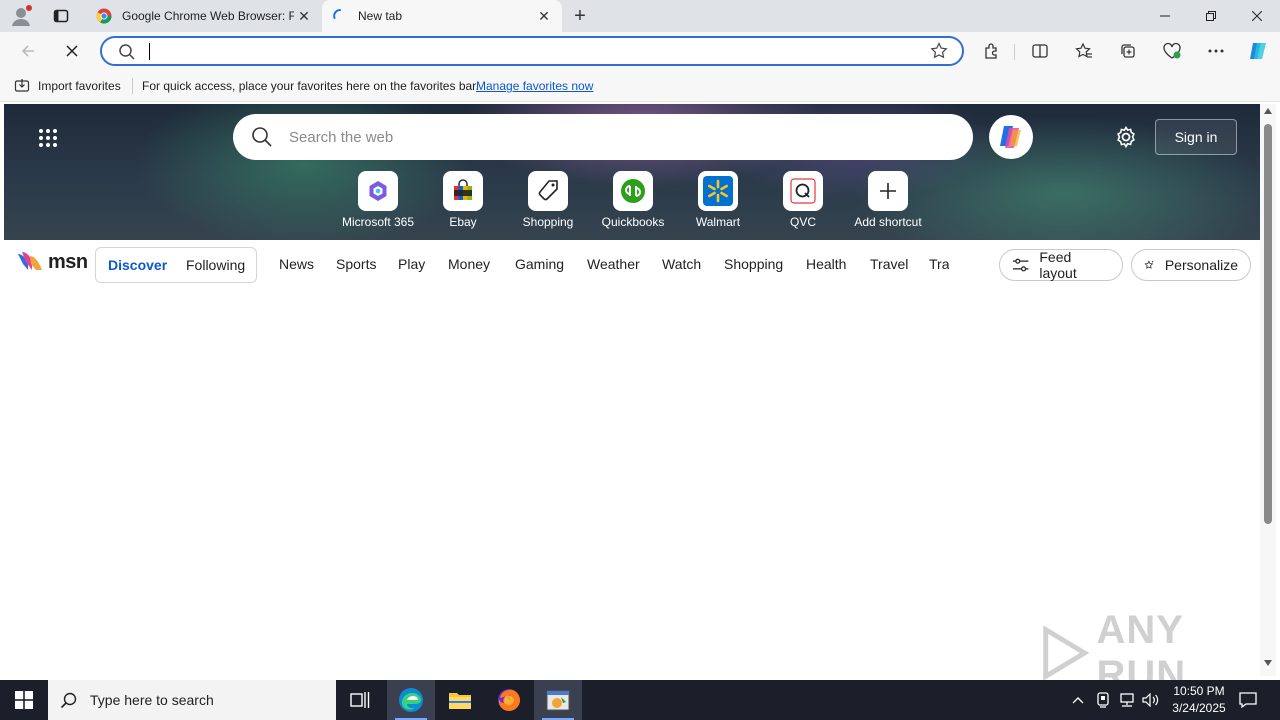  What do you see at coordinates (1172, 51) in the screenshot?
I see `browser-essentials-button` at bounding box center [1172, 51].